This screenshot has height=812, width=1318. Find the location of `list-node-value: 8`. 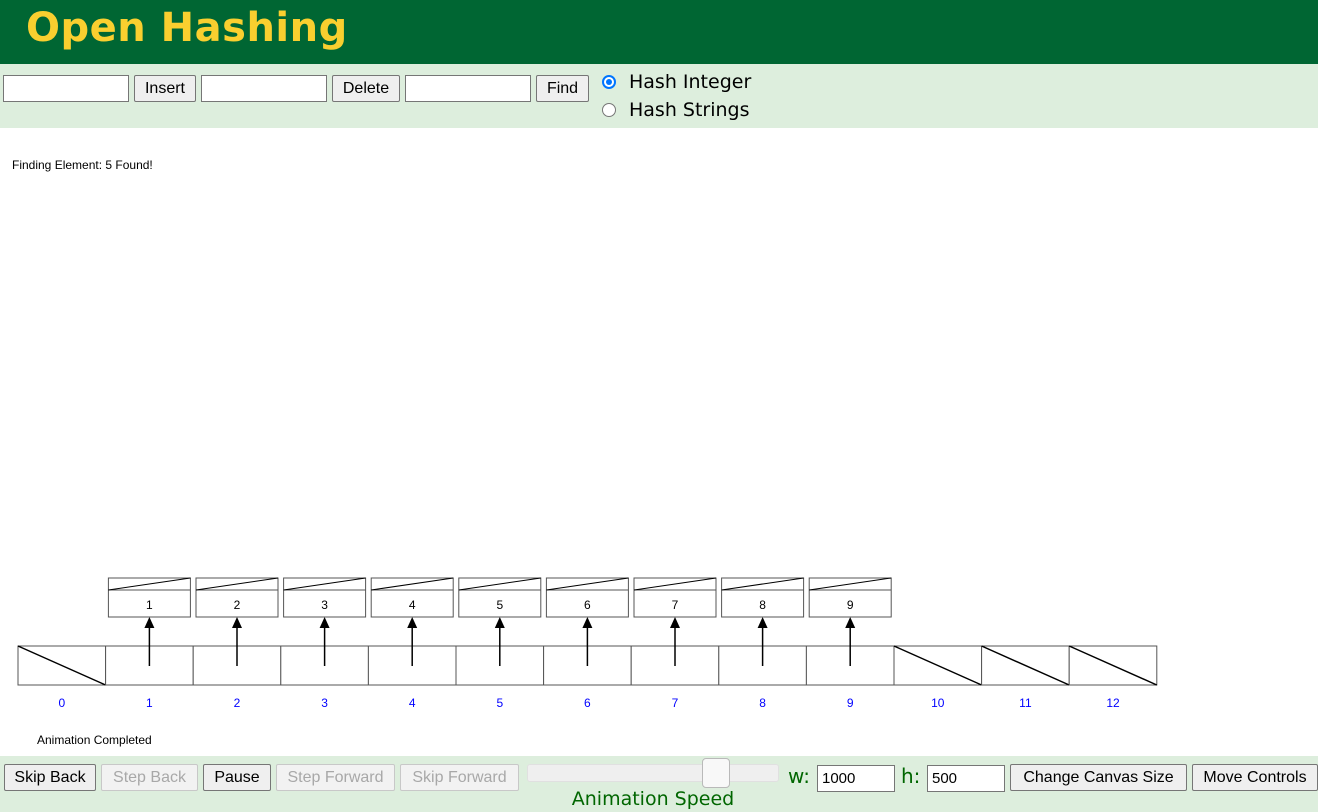

list-node-value: 8 is located at coordinates (762, 605).